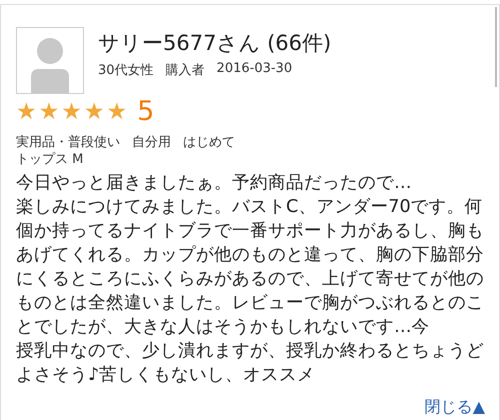 The image size is (500, 420). Describe the element at coordinates (68, 142) in the screenshot. I see `review-tag: 実用品・普段使い` at that location.